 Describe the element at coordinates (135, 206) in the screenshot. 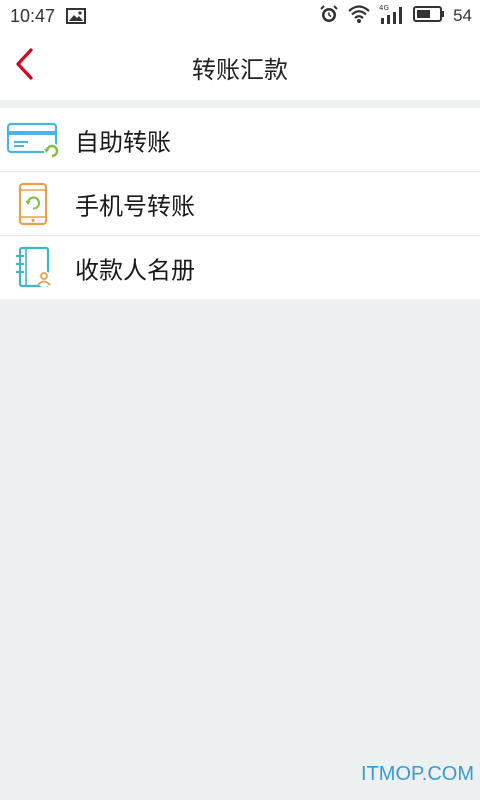

I see `menu-item-label: 手机号转账` at that location.